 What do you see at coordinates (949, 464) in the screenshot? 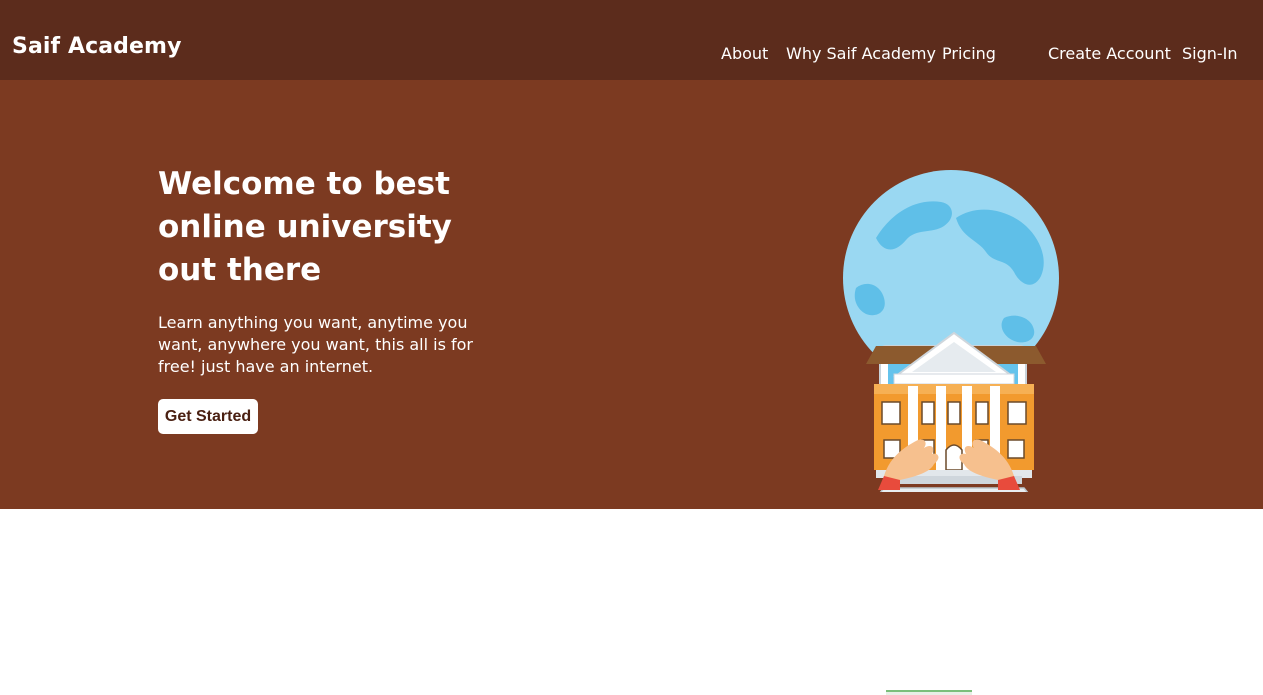
I see `typing-hands-icon` at bounding box center [949, 464].